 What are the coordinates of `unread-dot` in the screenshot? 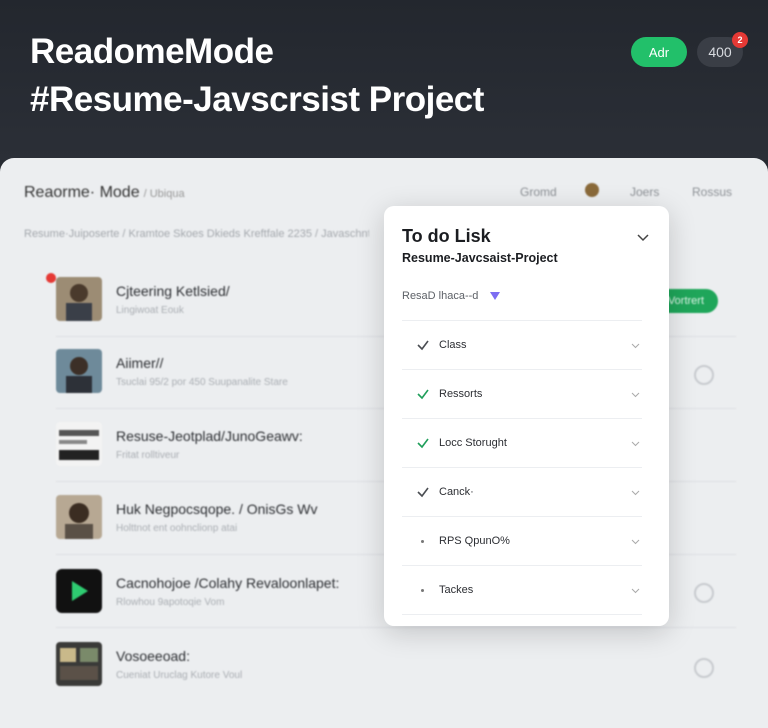 It's located at (51, 278).